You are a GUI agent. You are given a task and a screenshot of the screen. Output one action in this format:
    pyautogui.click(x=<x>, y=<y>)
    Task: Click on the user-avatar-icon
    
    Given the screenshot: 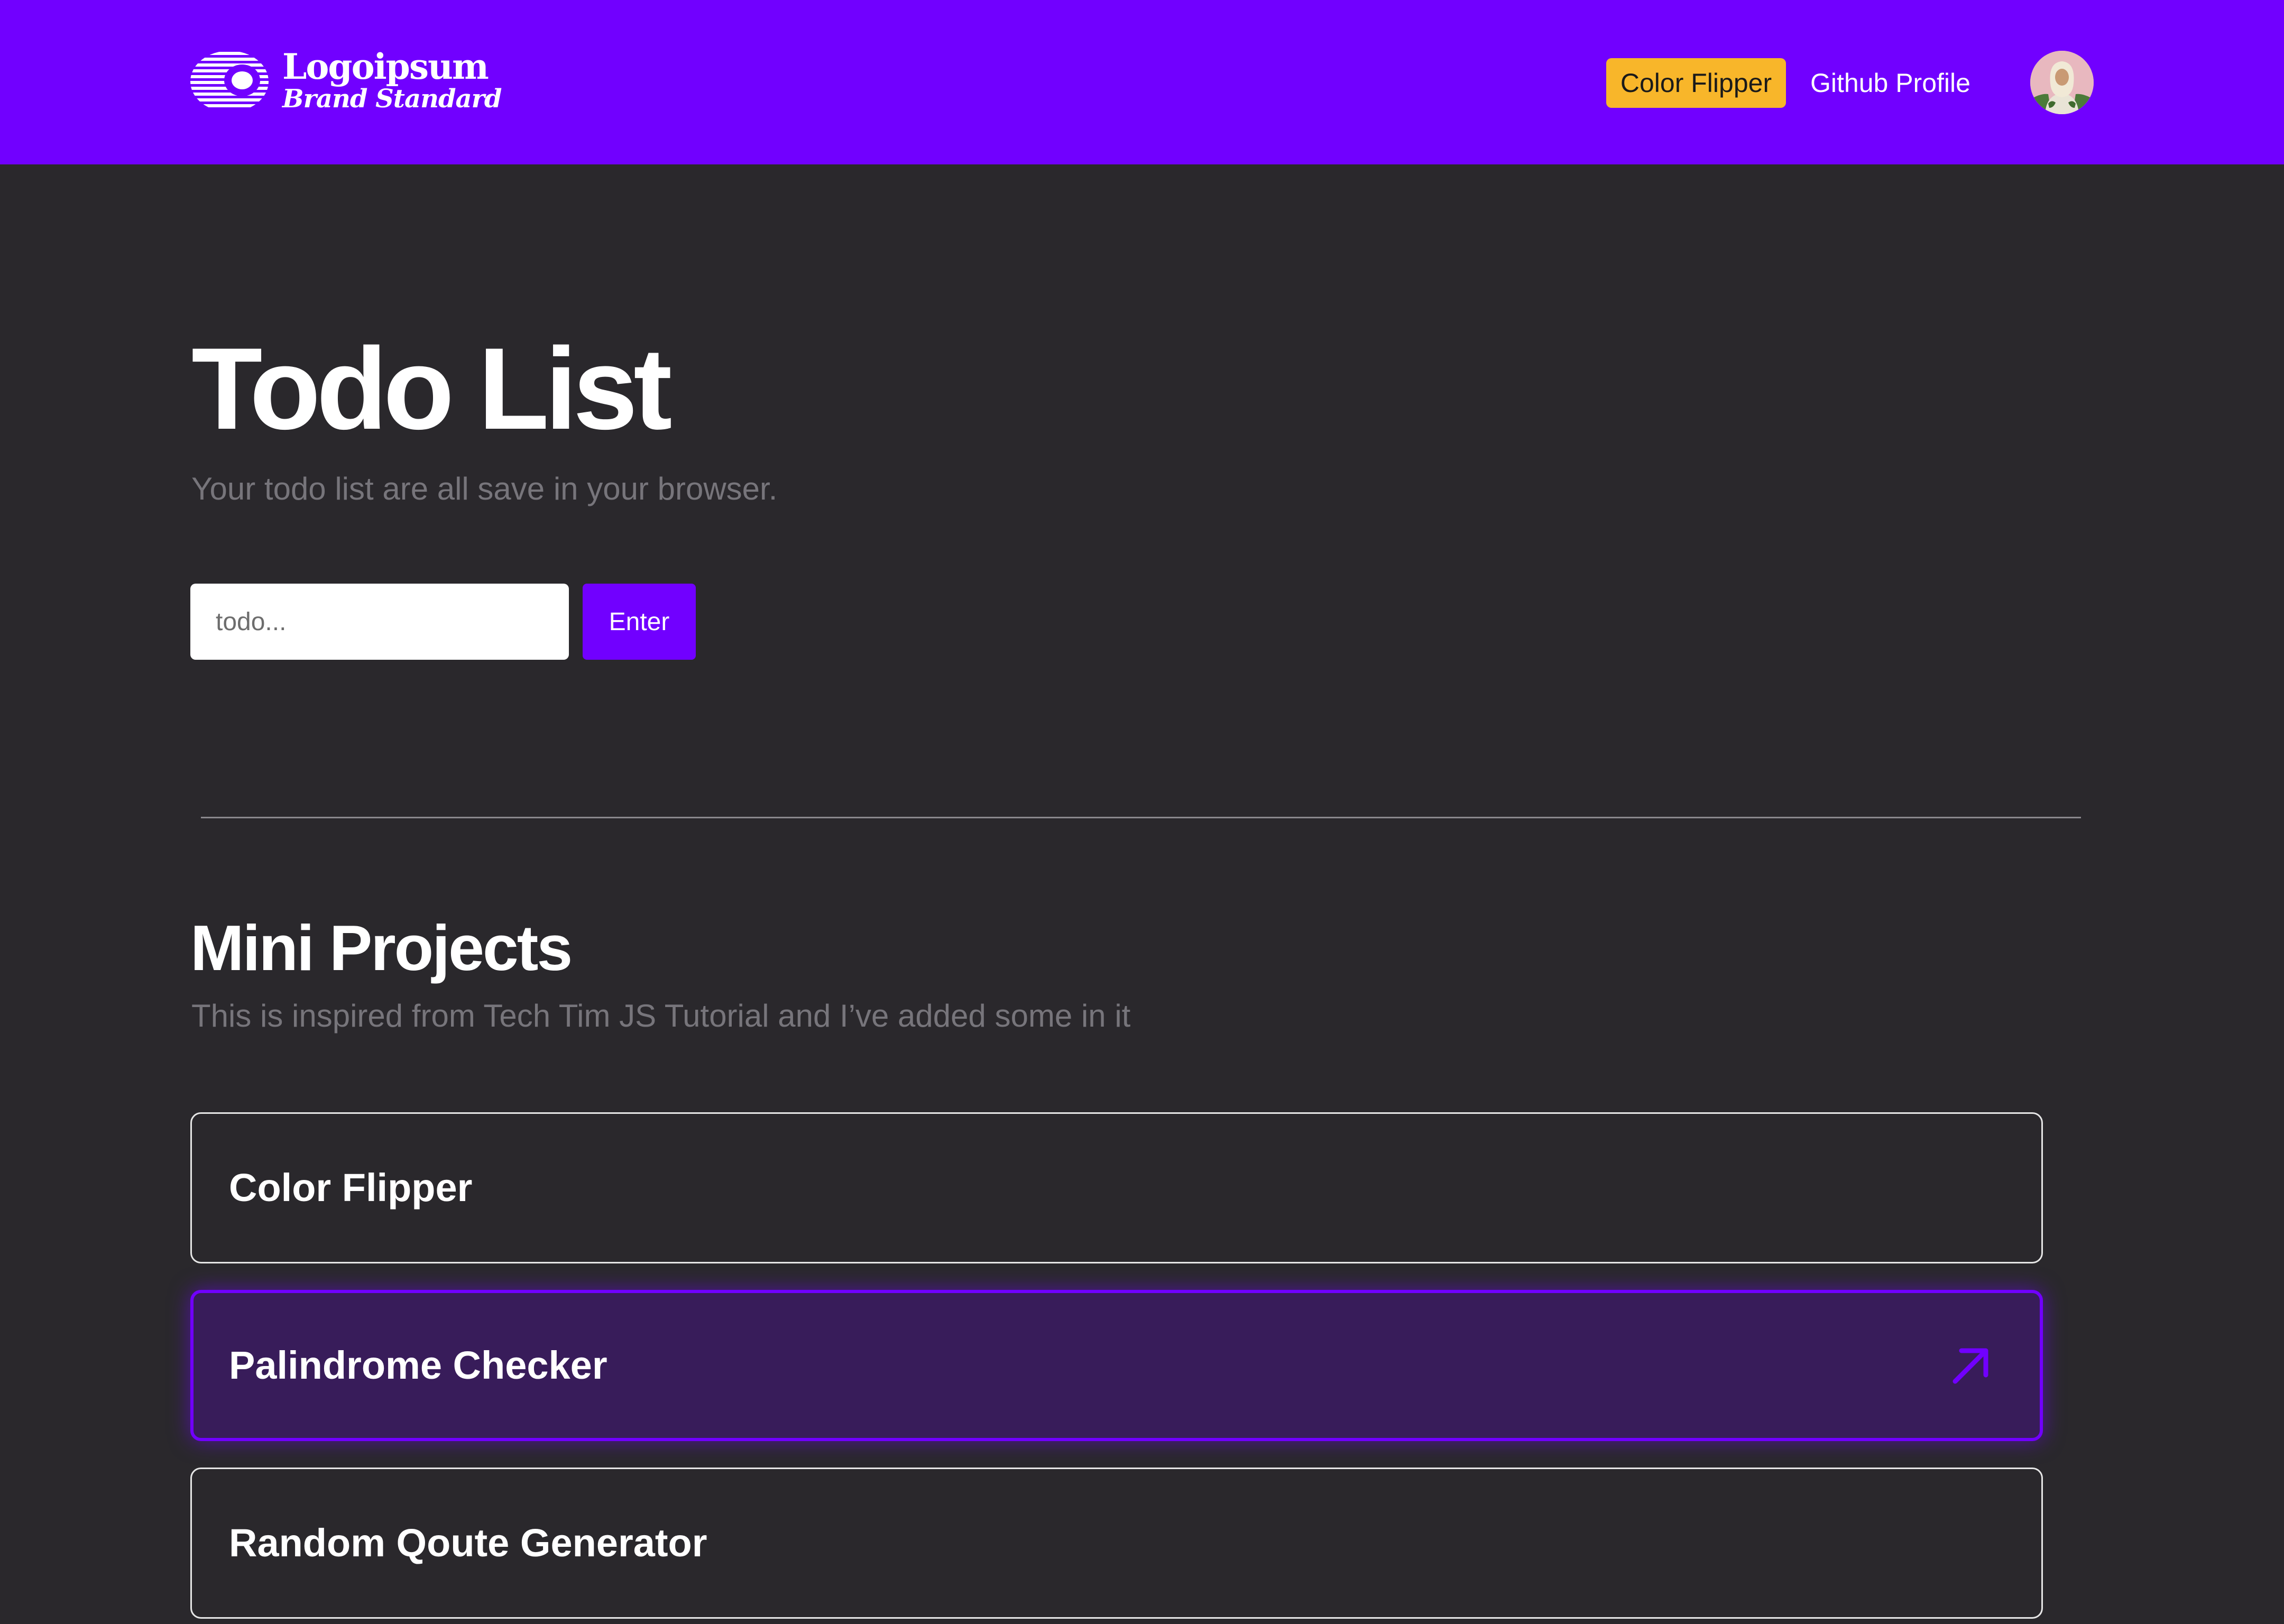 What is the action you would take?
    pyautogui.click(x=2062, y=82)
    